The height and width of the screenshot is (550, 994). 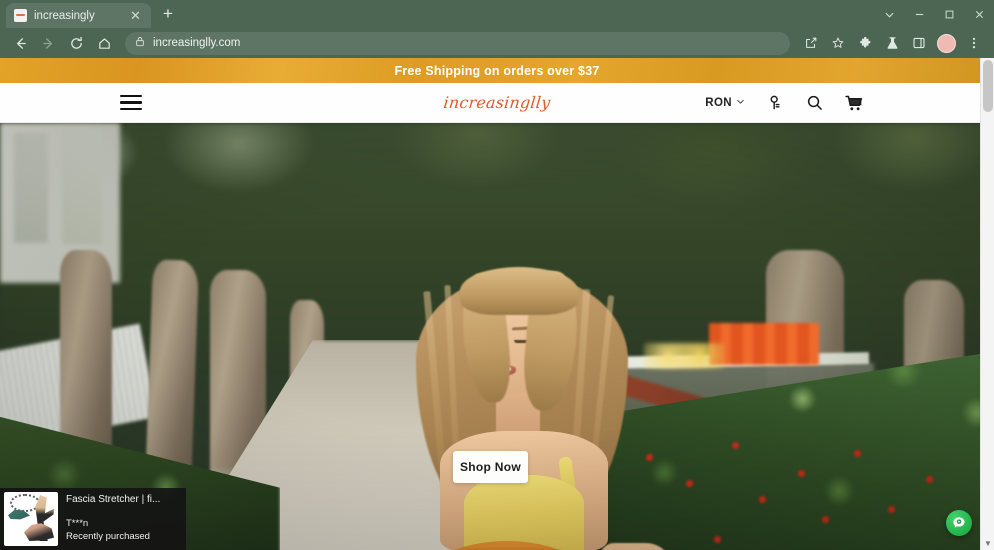 What do you see at coordinates (946, 43) in the screenshot?
I see `profile-avatar` at bounding box center [946, 43].